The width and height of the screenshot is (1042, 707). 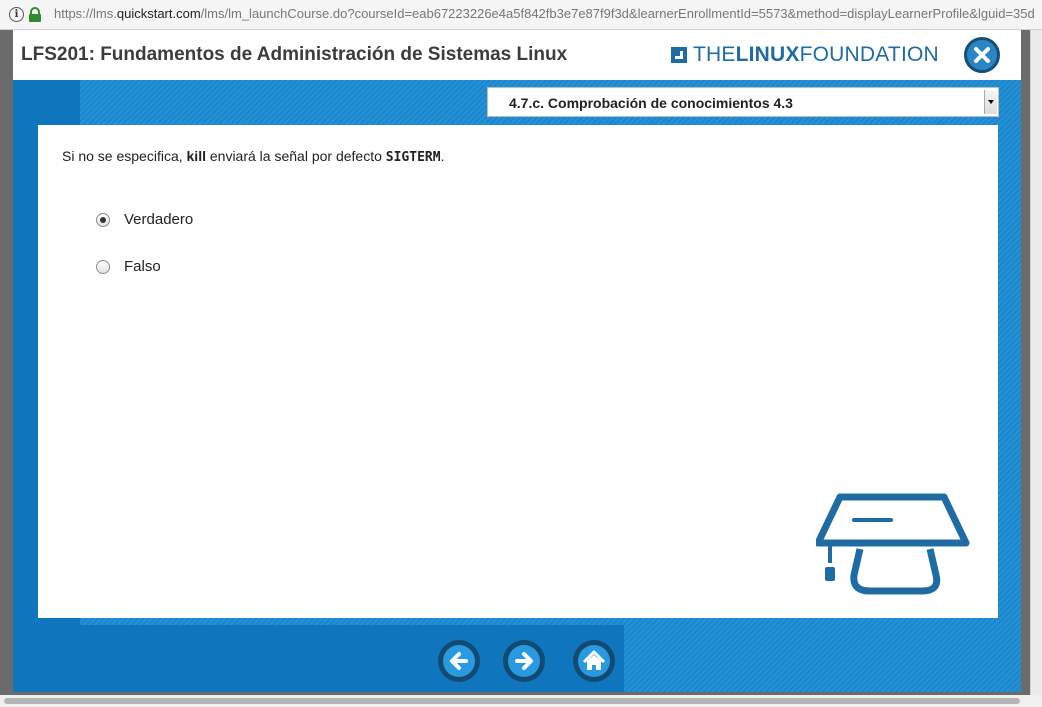 I want to click on close-icon, so click(x=982, y=55).